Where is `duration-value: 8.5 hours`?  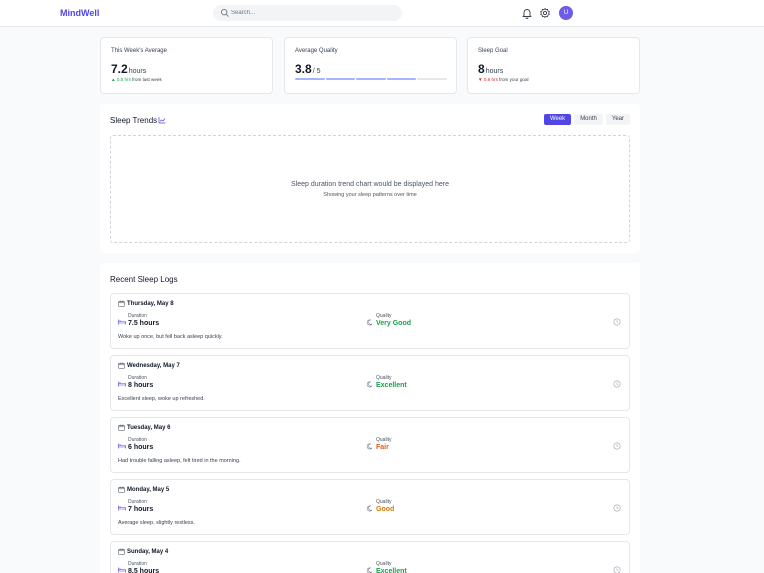 duration-value: 8.5 hours is located at coordinates (144, 570).